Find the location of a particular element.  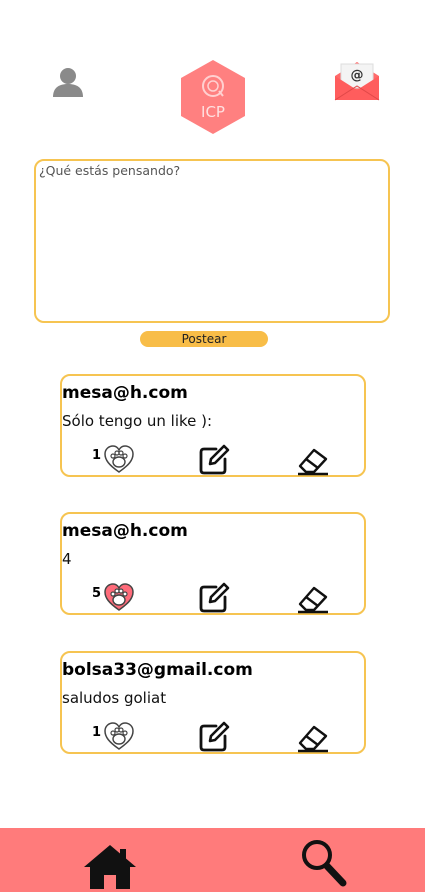

post-card: bolsa33@gmail.com saludos goliat 1 is located at coordinates (213, 702).